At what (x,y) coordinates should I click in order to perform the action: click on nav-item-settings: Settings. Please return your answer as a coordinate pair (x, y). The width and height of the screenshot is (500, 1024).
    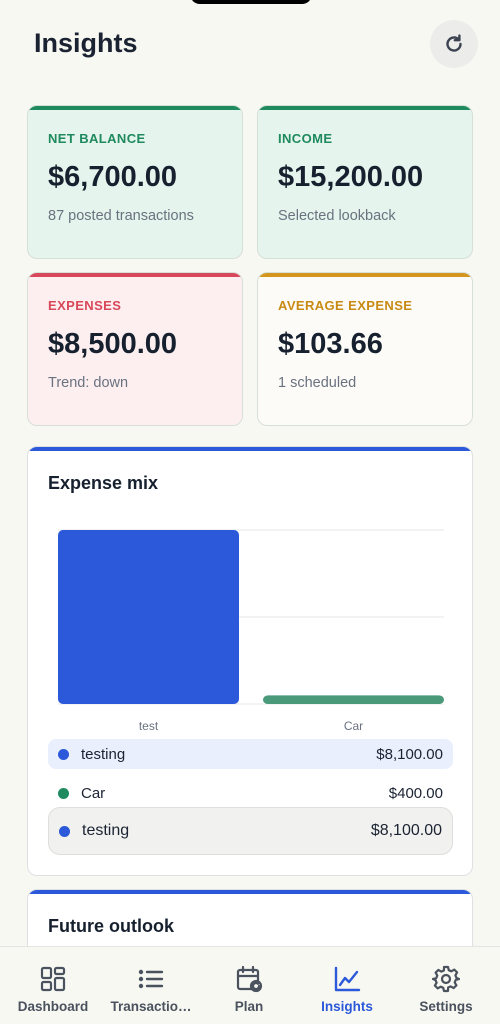
    Looking at the image, I should click on (446, 985).